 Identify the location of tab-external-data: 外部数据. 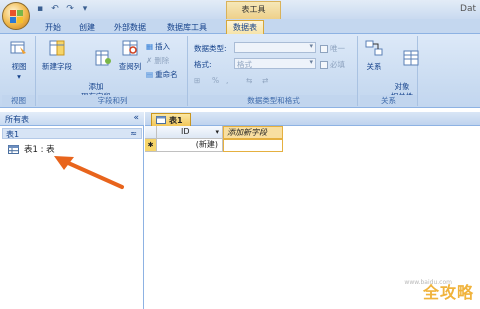
(130, 27).